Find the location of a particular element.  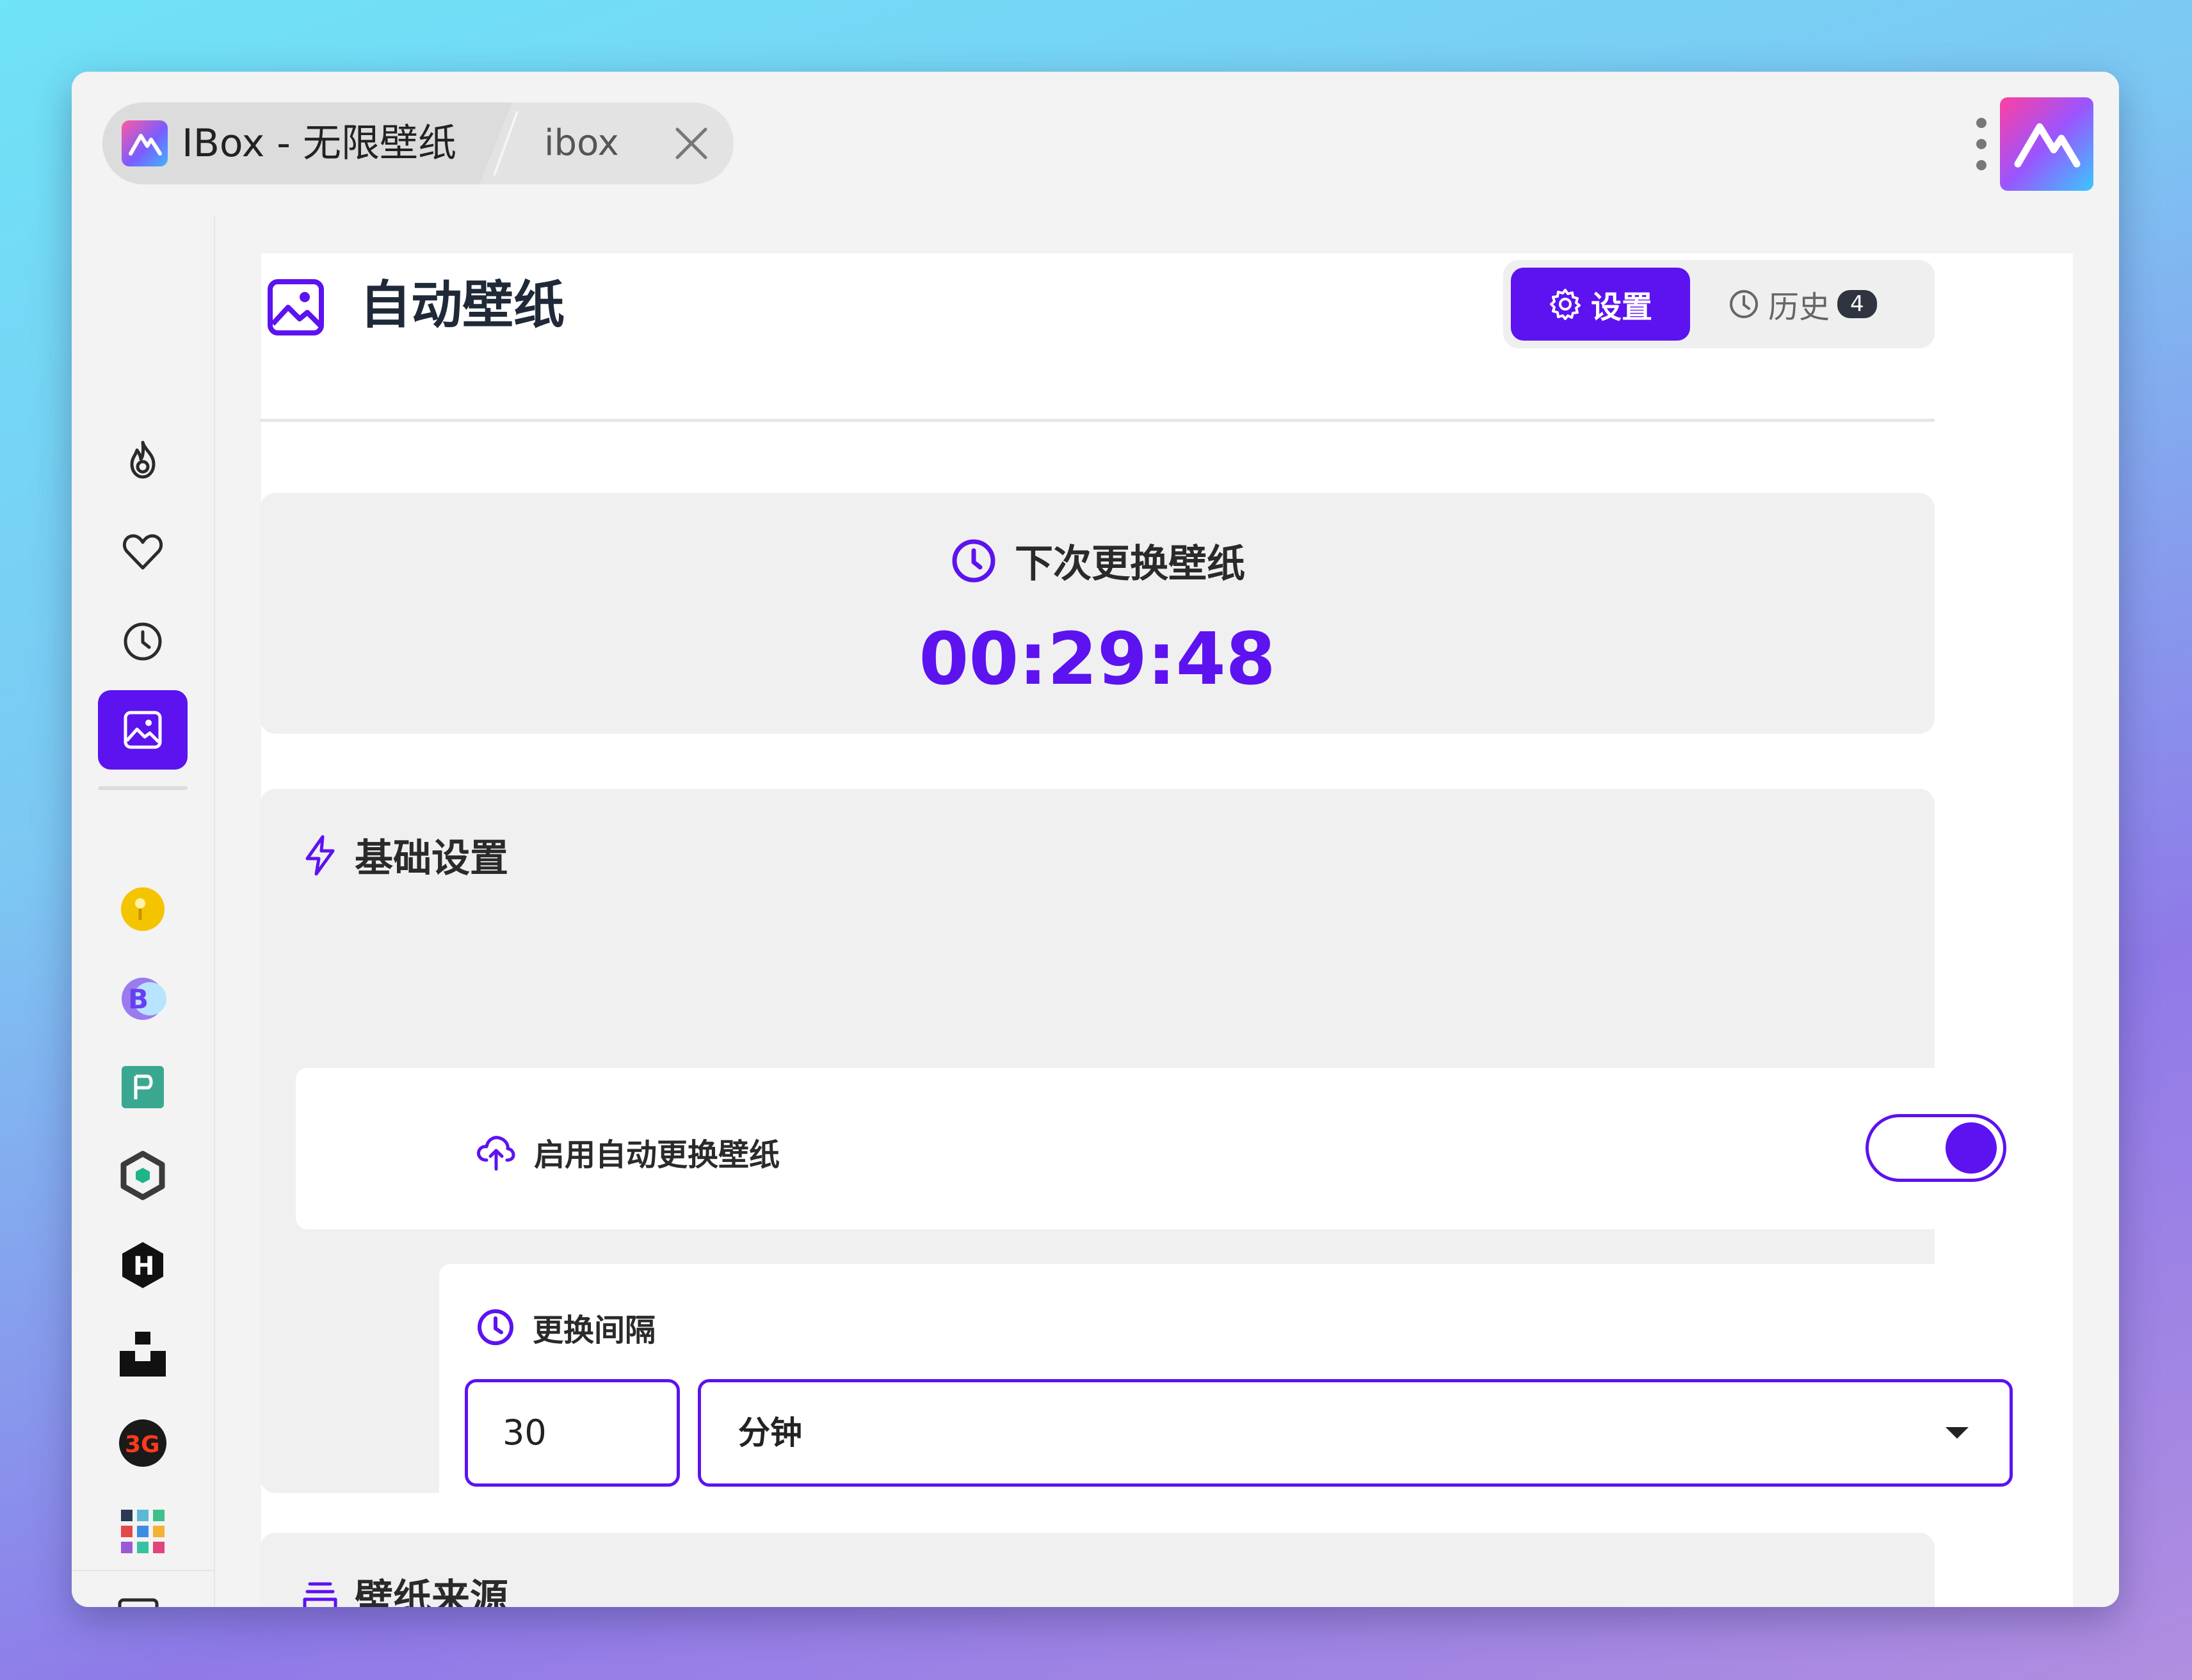

yellow-source-icon is located at coordinates (143, 909).